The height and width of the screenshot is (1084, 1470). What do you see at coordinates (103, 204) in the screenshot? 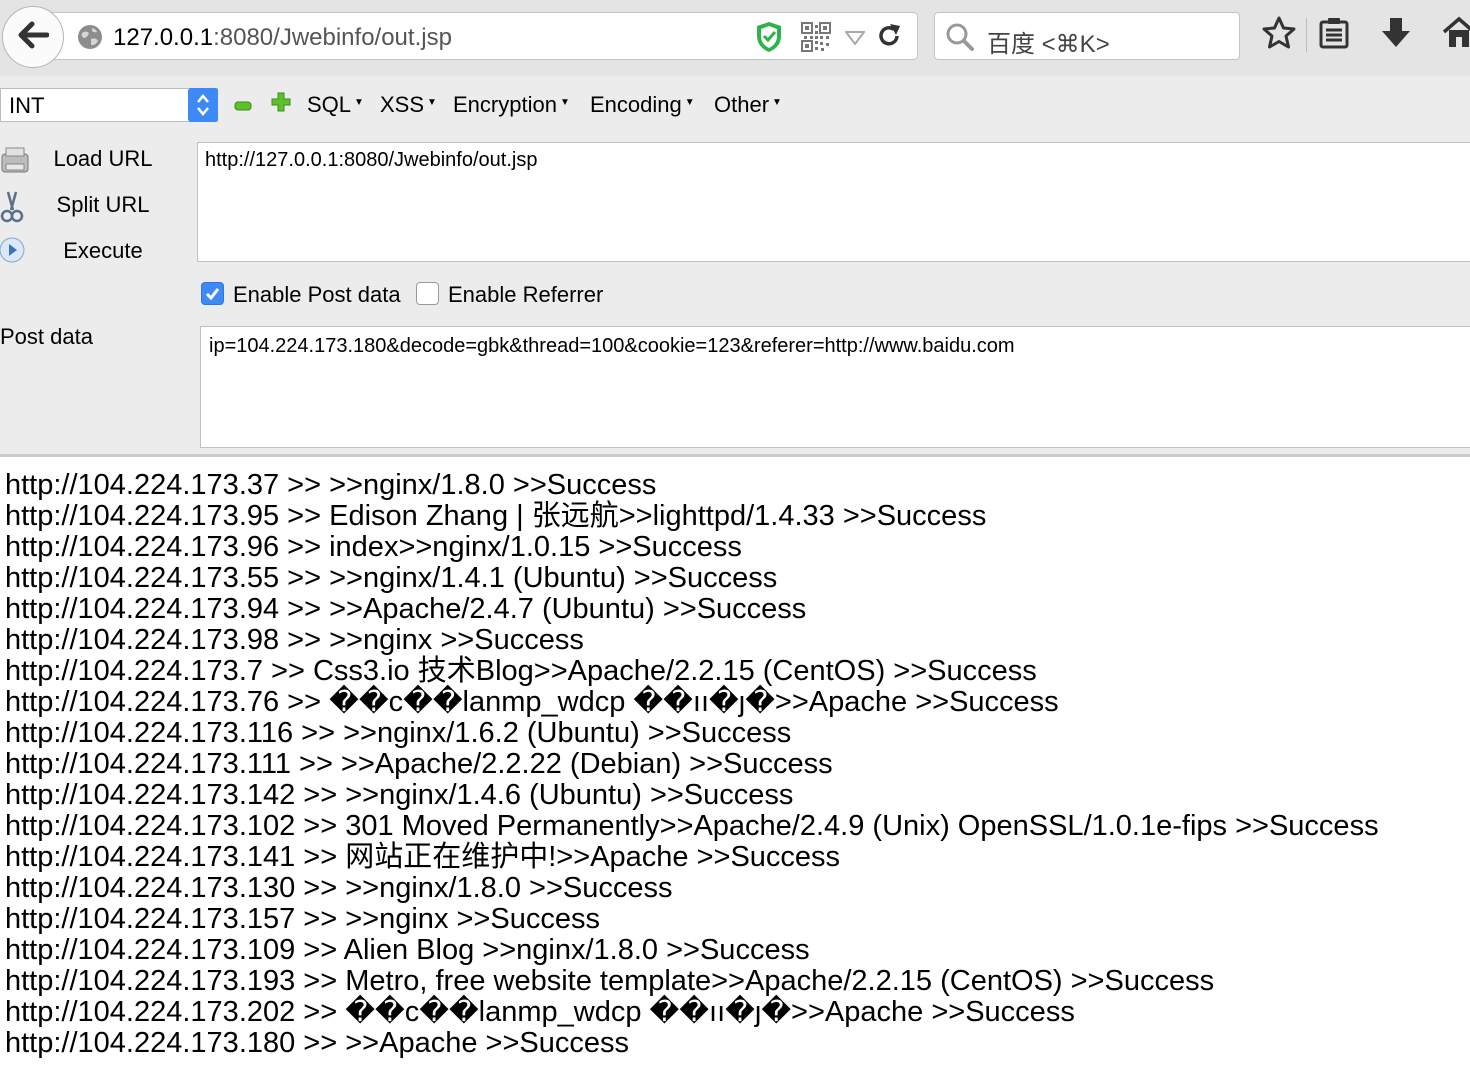
I see `split-url-label: Split URL` at bounding box center [103, 204].